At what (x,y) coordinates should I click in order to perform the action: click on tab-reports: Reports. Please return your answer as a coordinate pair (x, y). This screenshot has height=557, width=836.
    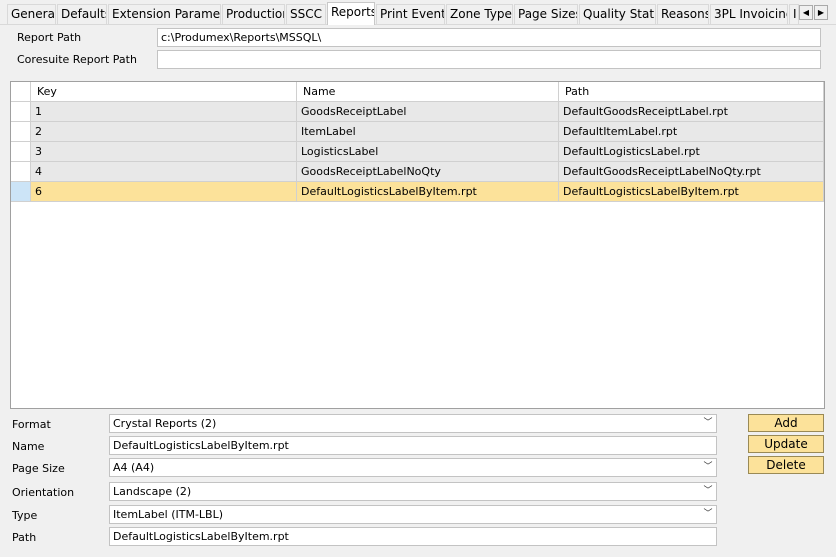
    Looking at the image, I should click on (351, 13).